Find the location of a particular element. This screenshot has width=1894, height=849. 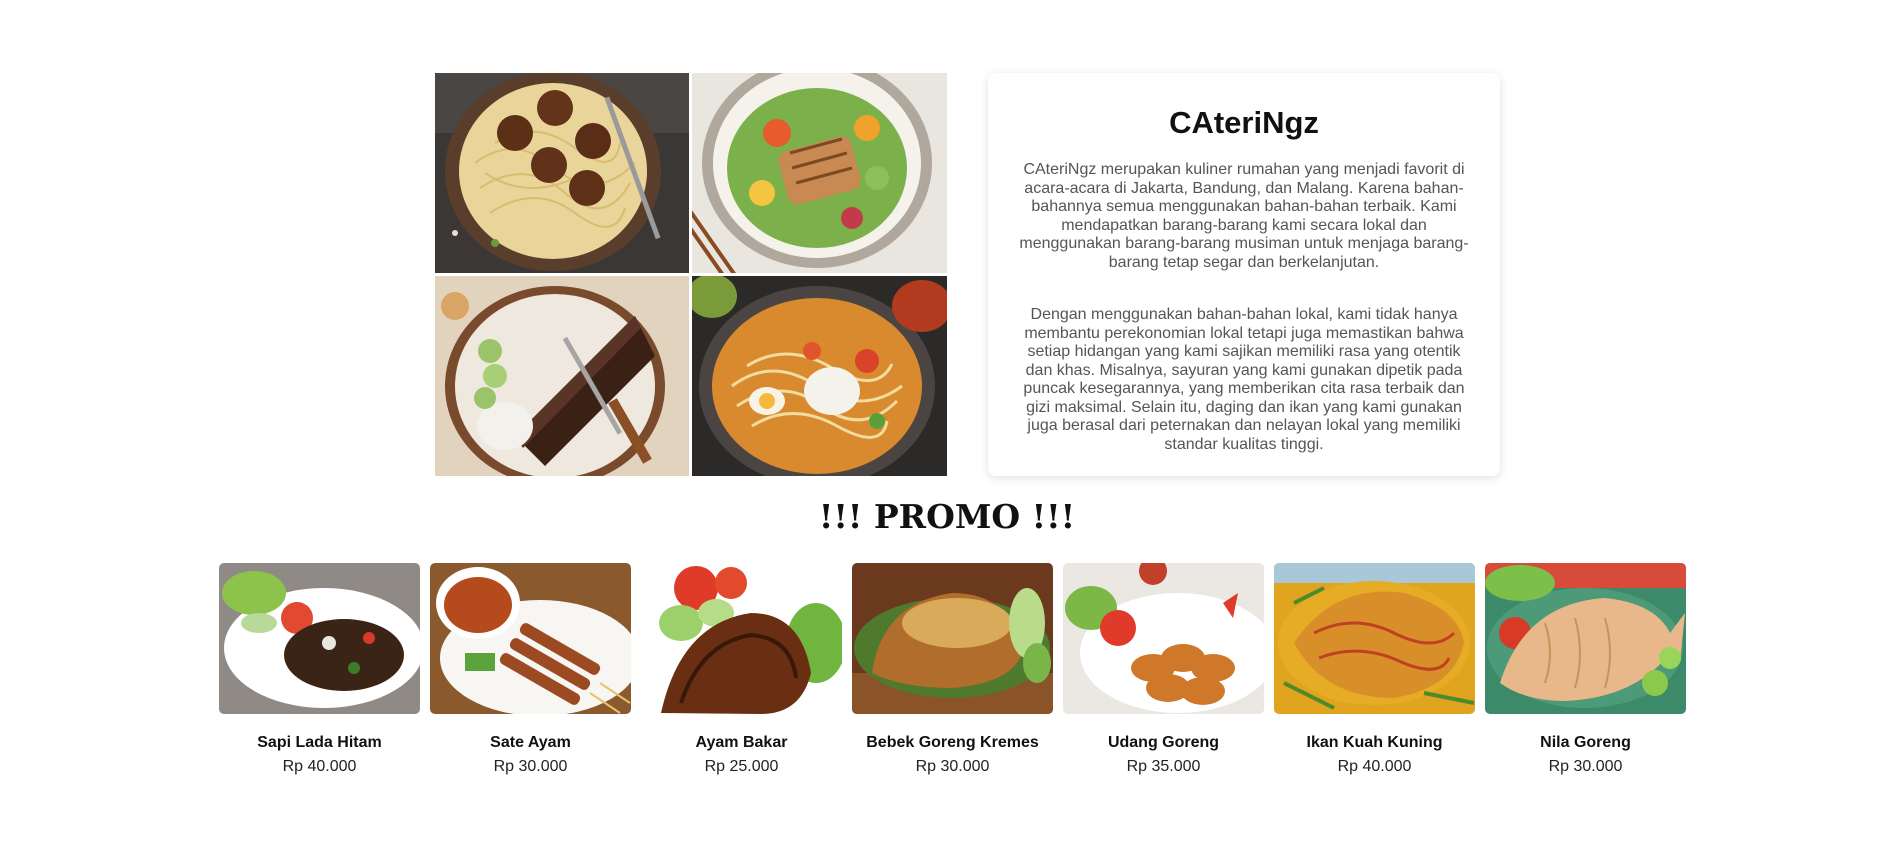

hero-food-collage is located at coordinates (691, 274).